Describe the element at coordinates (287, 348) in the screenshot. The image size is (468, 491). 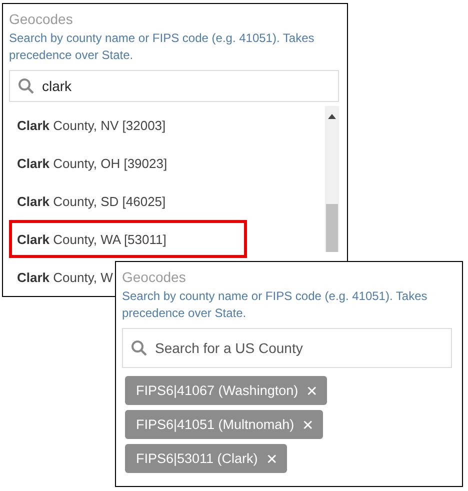
I see `search-box: Search for a US County` at that location.